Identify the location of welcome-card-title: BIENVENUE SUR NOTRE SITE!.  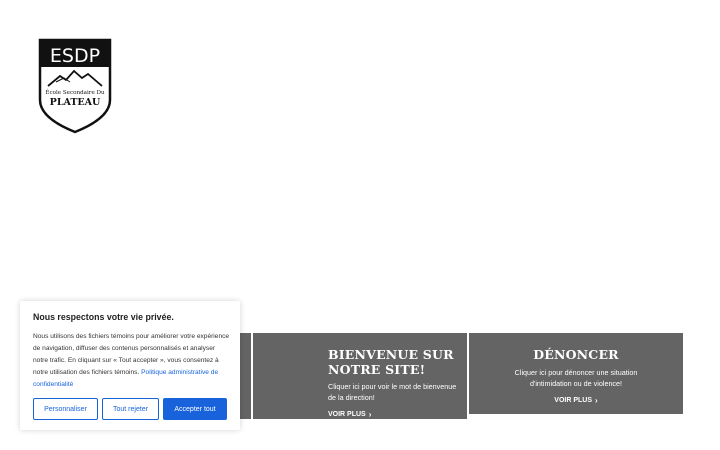
(391, 362).